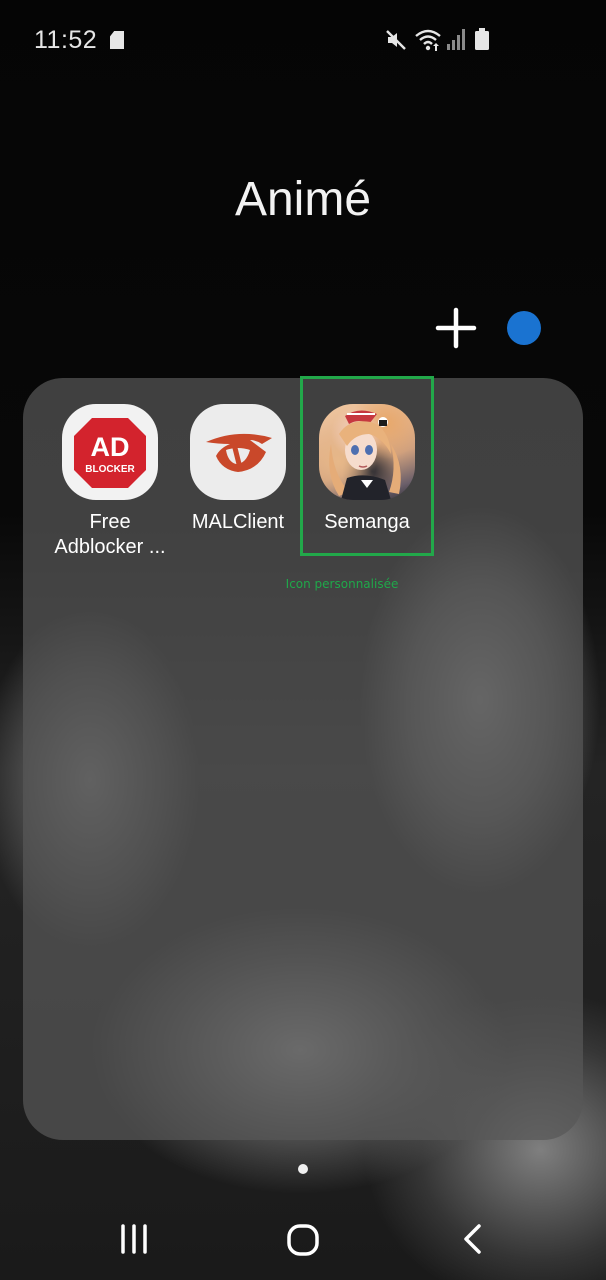 This screenshot has height=1280, width=606. What do you see at coordinates (474, 1240) in the screenshot?
I see `back-icon` at bounding box center [474, 1240].